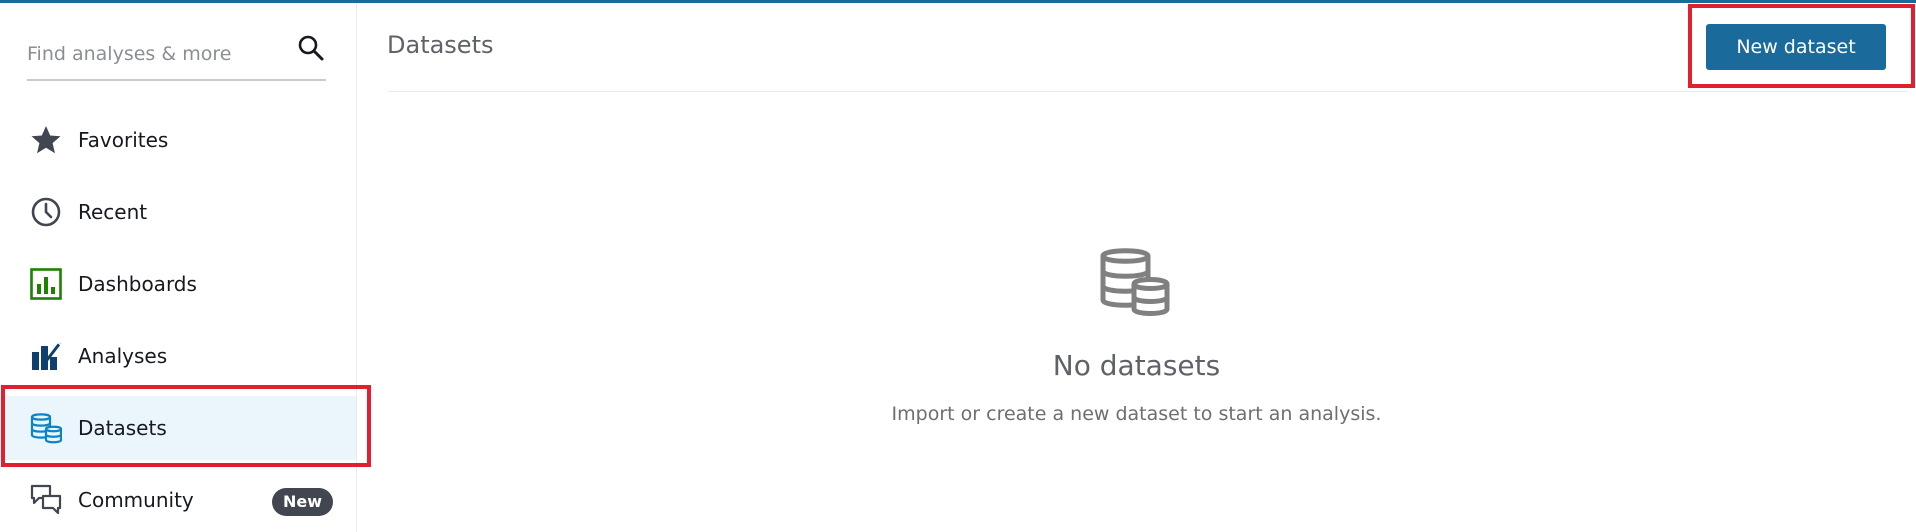 This screenshot has height=532, width=1916. I want to click on sidebar-item-label: Analyses, so click(123, 356).